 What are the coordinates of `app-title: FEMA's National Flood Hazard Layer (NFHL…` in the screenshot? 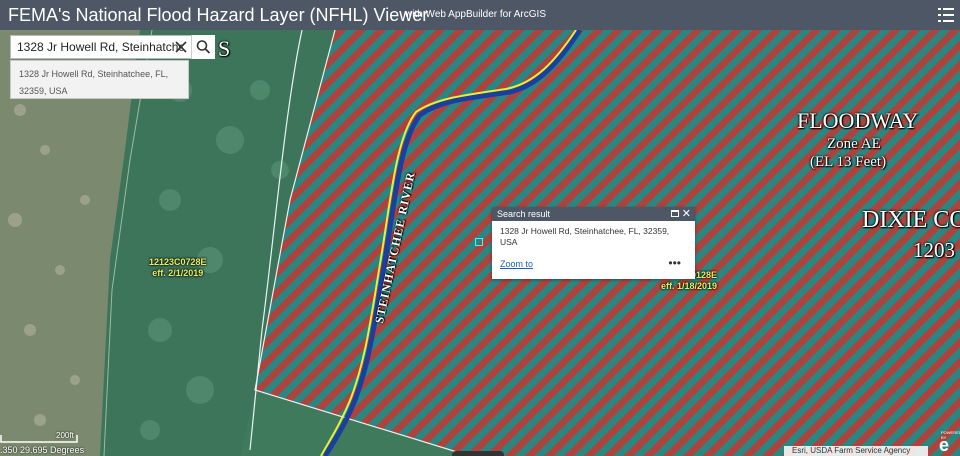 It's located at (218, 15).